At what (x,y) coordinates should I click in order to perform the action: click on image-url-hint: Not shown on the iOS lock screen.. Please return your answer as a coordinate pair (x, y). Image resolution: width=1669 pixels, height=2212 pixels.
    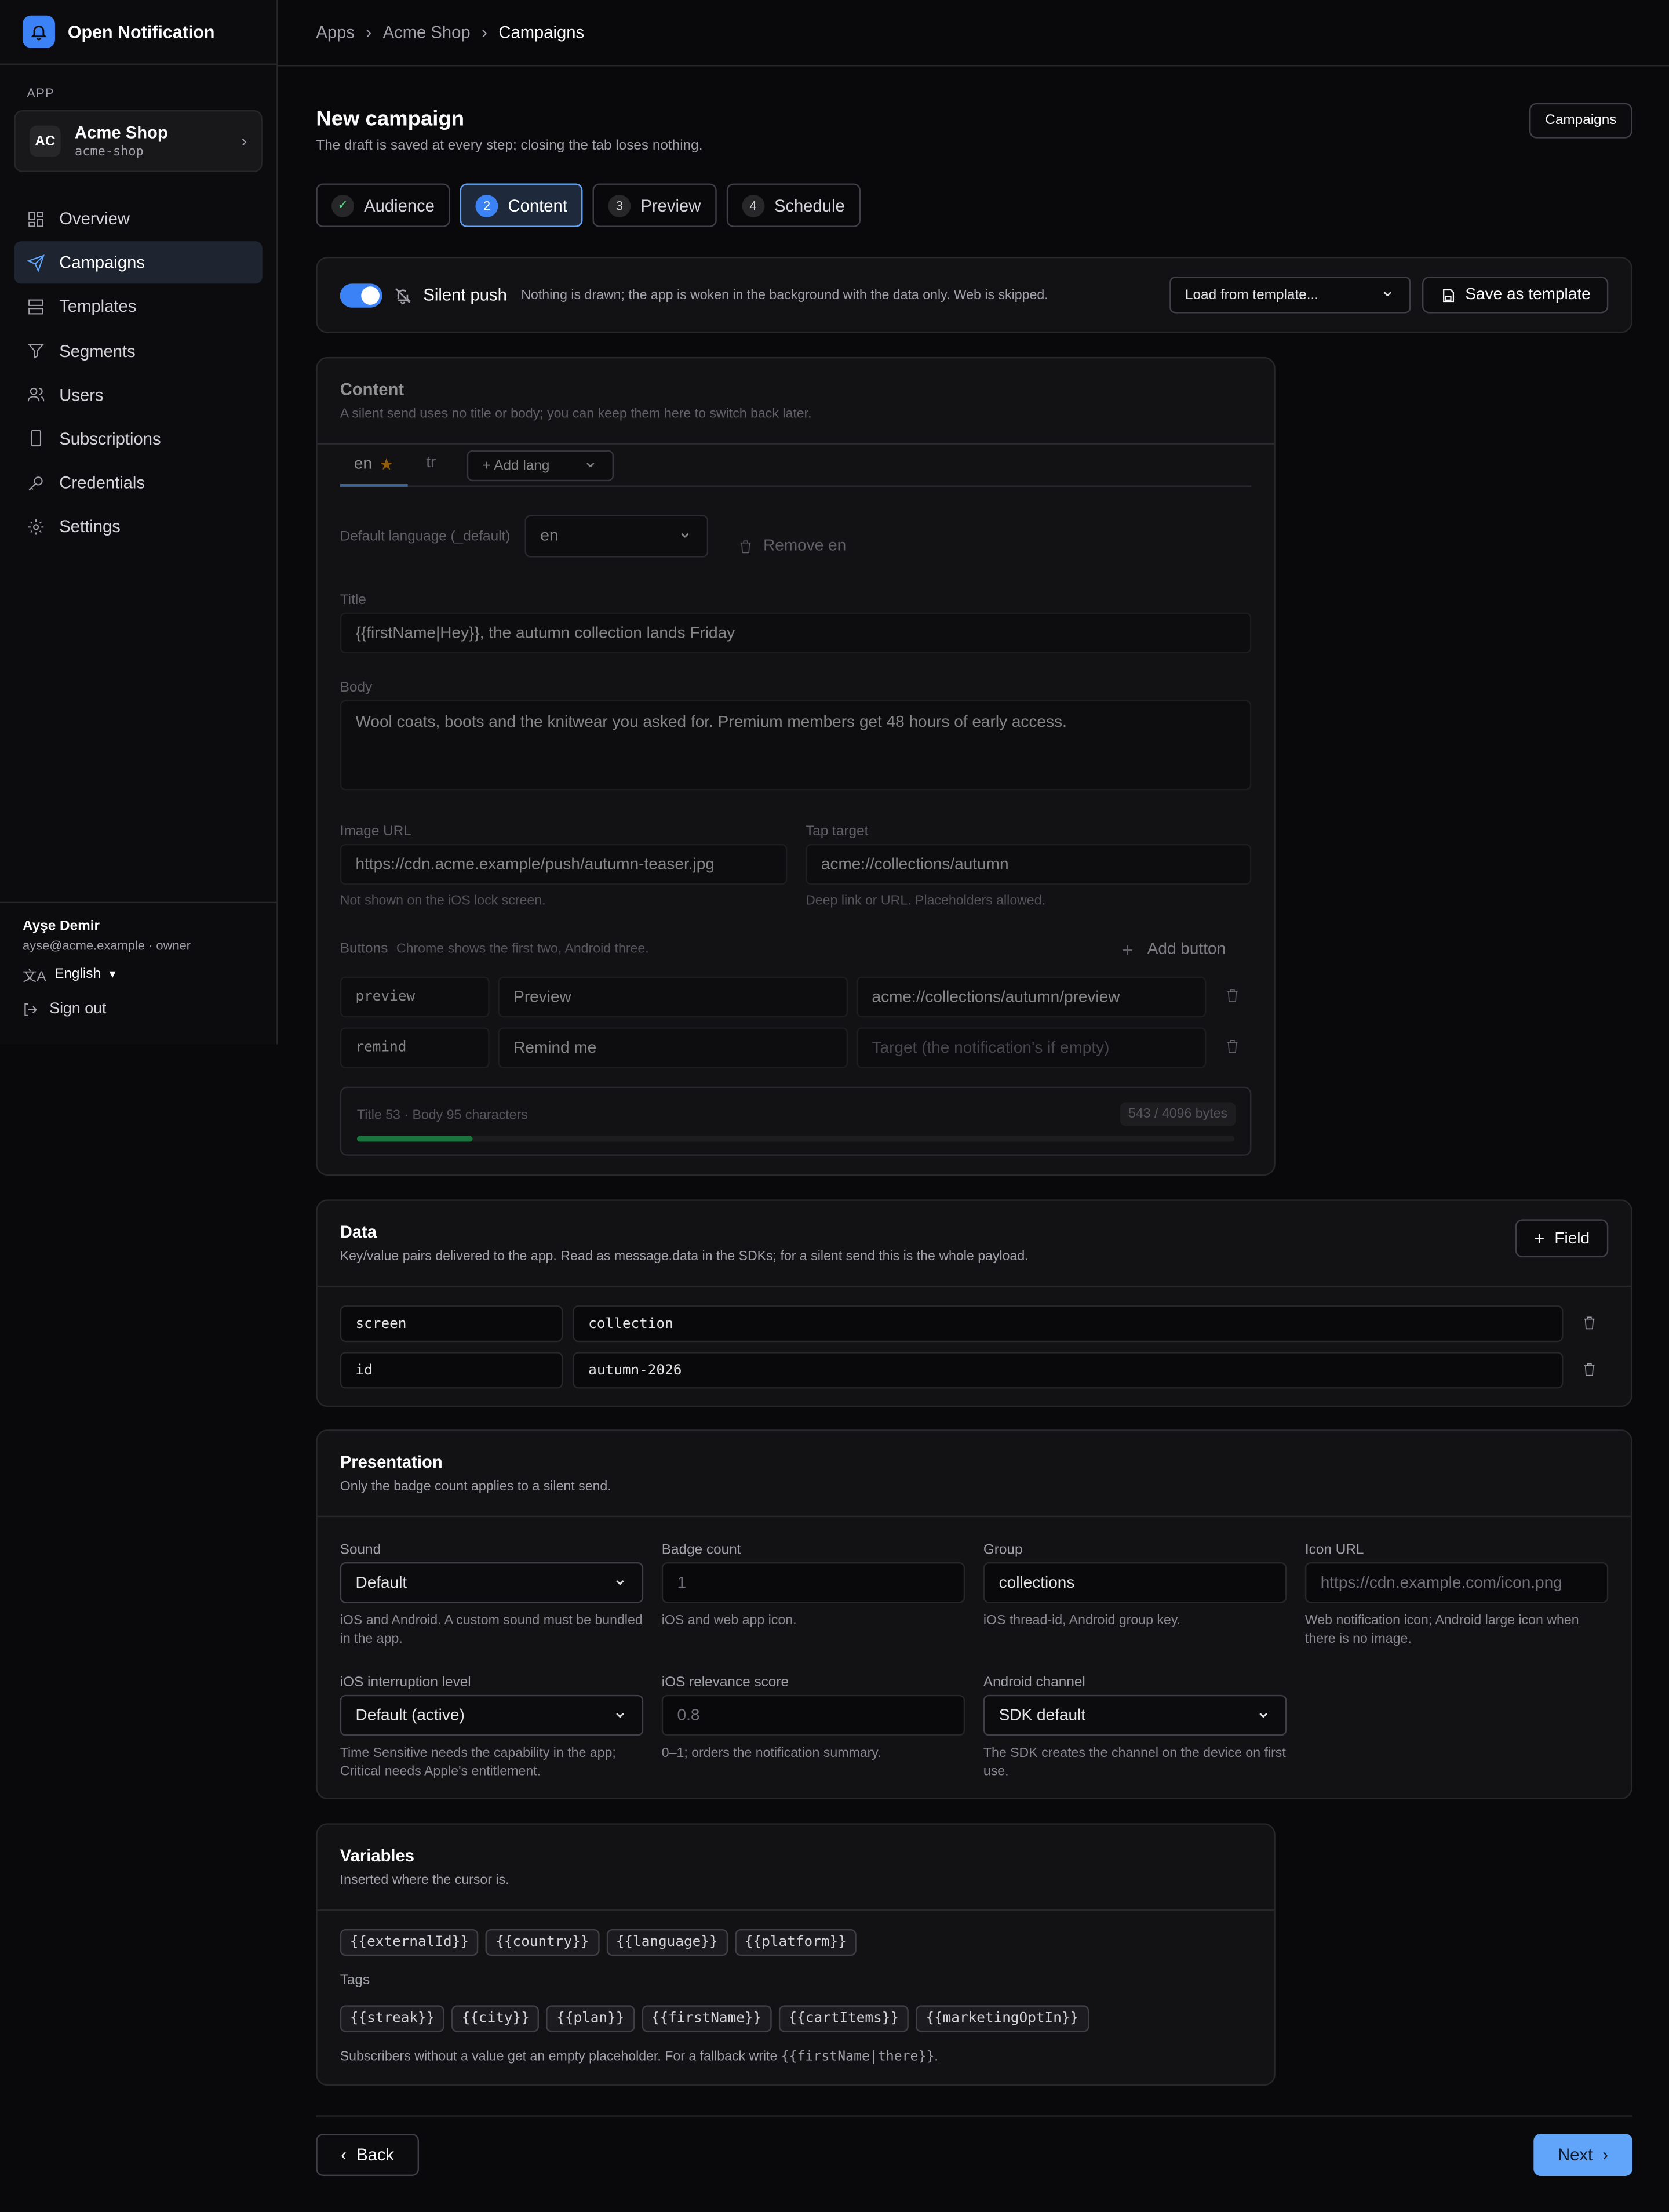
    Looking at the image, I should click on (443, 901).